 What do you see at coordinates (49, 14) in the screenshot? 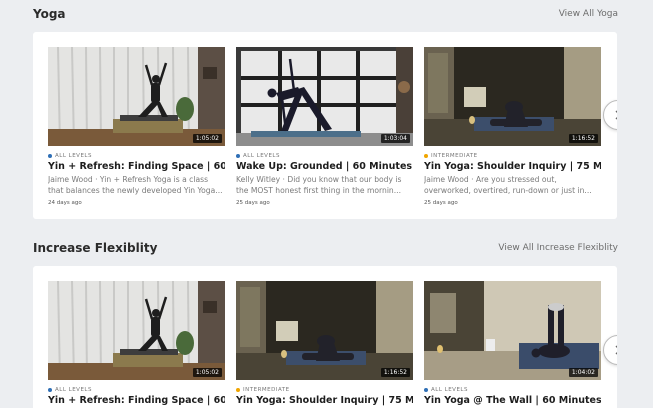
I see `section-title: Yoga` at bounding box center [49, 14].